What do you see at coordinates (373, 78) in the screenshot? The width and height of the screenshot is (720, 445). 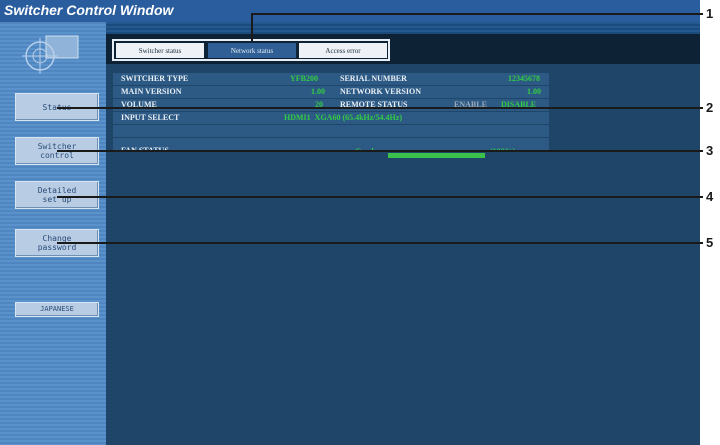 I see `serial-number-label: SERIAL NUMBER` at bounding box center [373, 78].